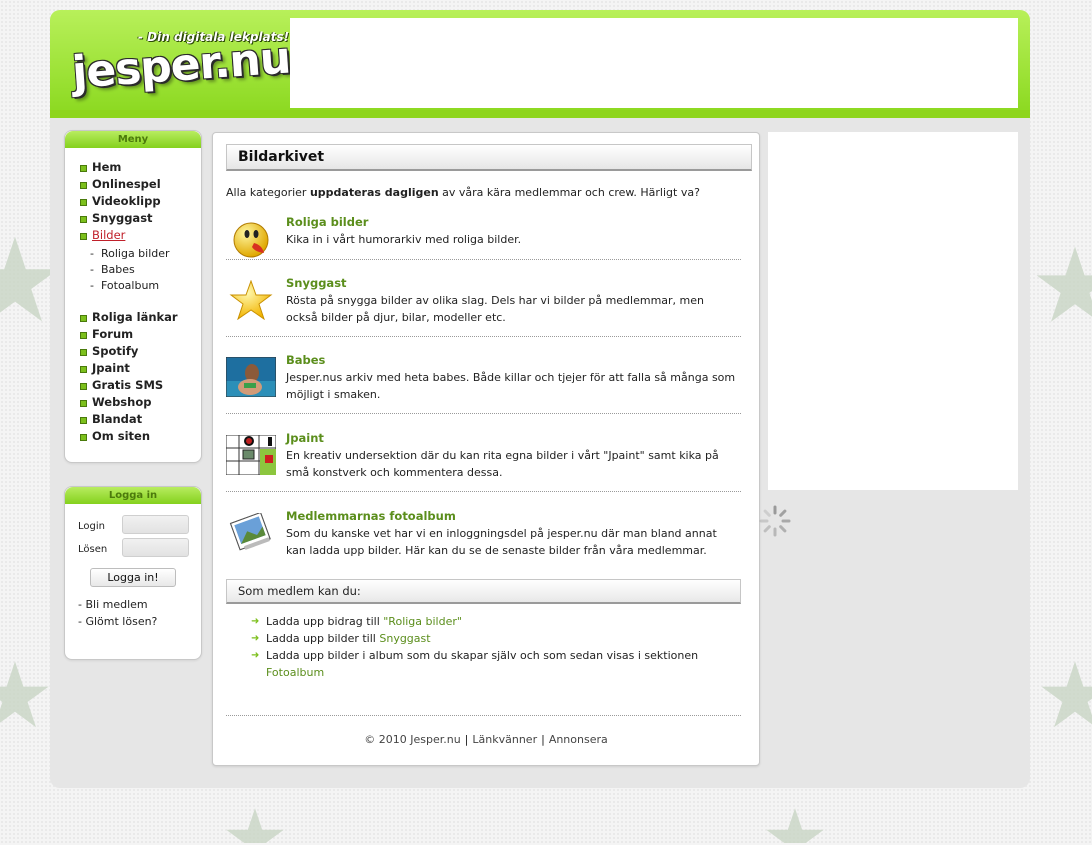 This screenshot has width=1092, height=845. I want to click on category-title-fotoalbum: Medlemmarnas fotoalbum, so click(371, 516).